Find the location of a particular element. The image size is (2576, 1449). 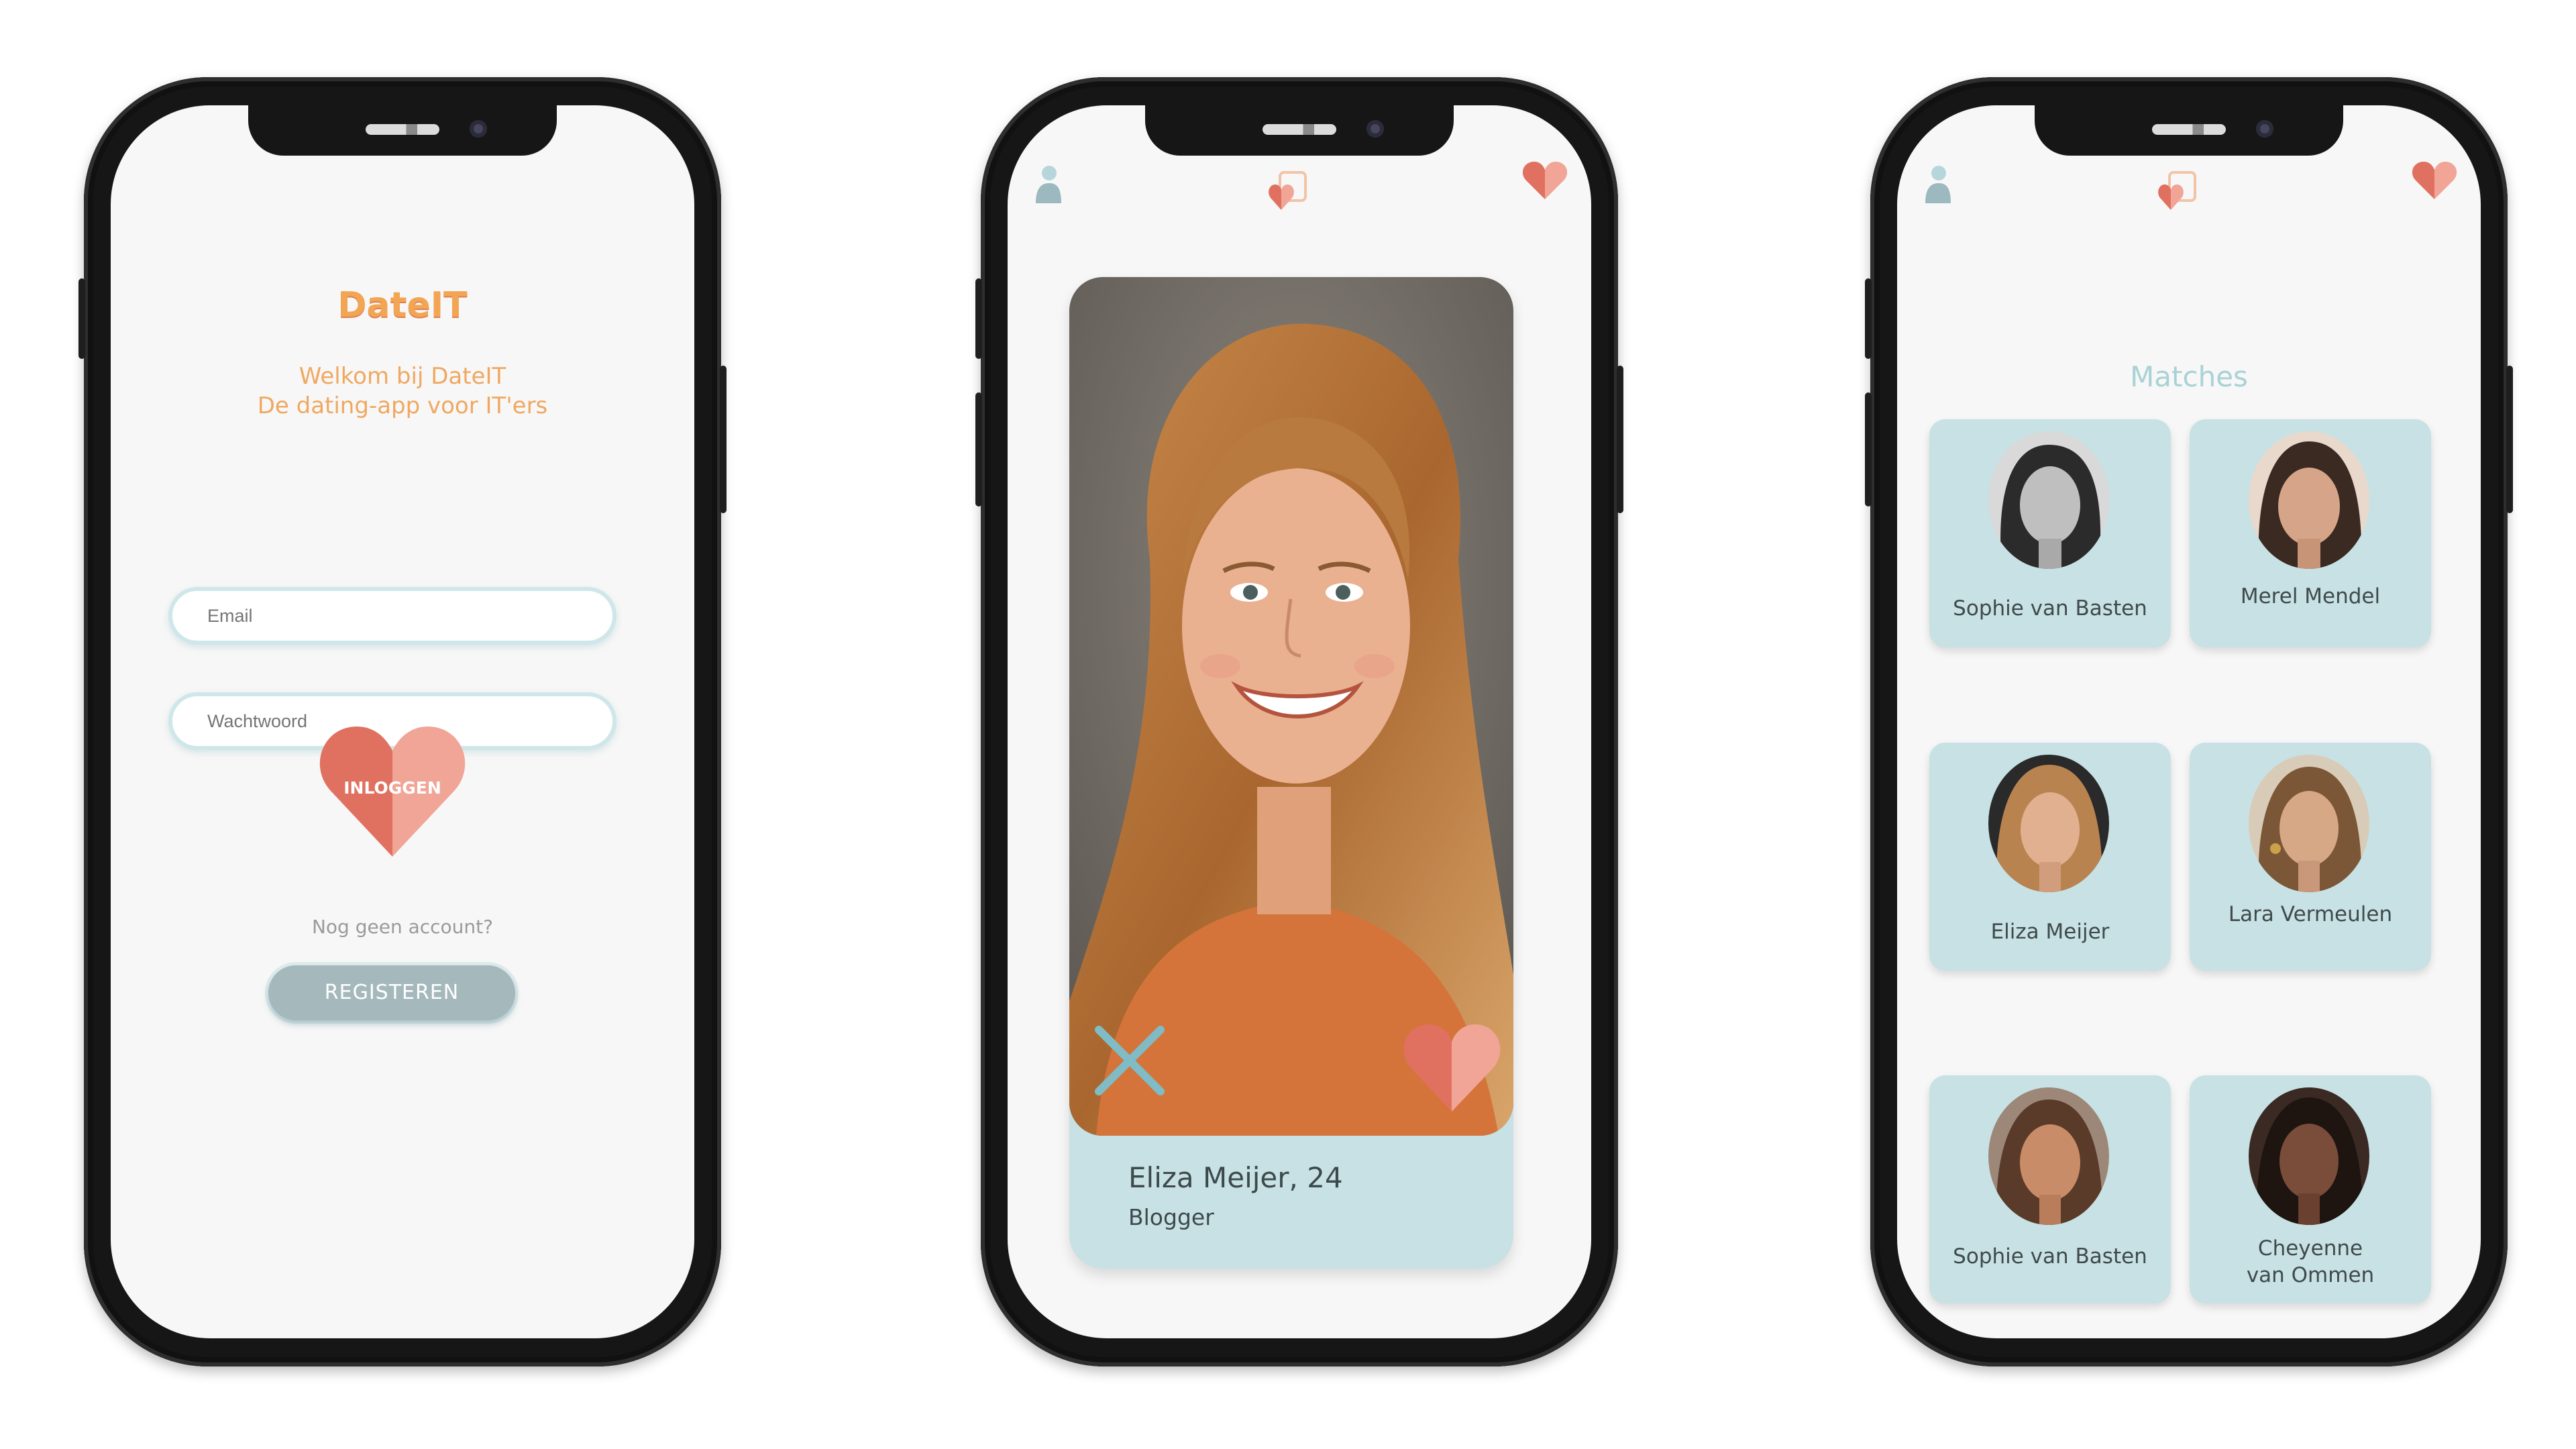

welcome-line-2: De dating-app voor IT'ers is located at coordinates (402, 405).